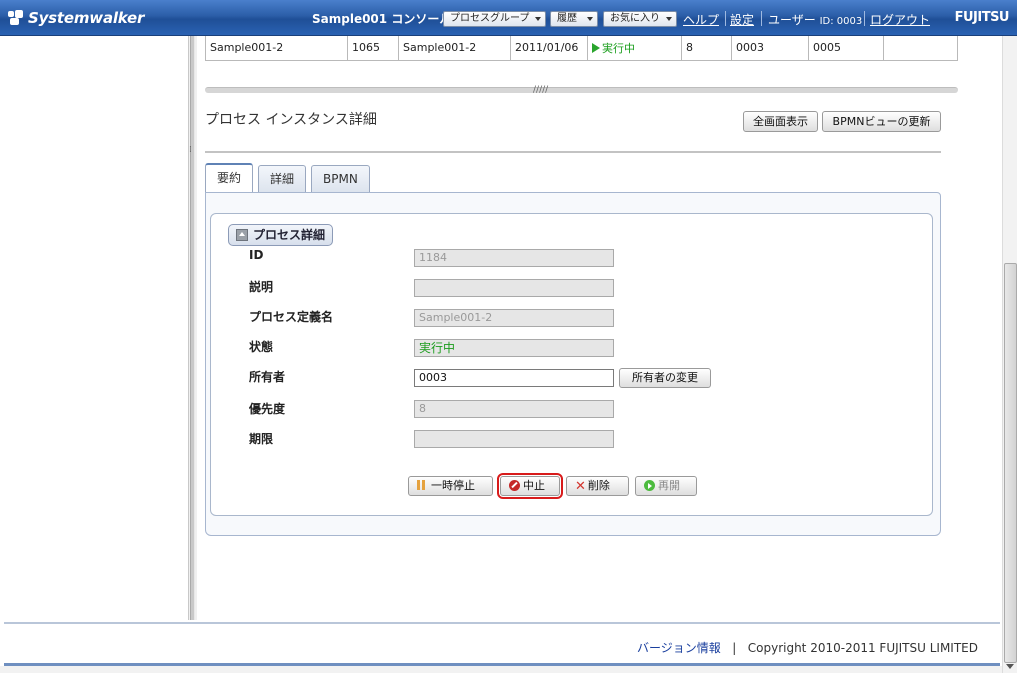 This screenshot has width=1017, height=673. I want to click on tab-summary: 要約, so click(229, 177).